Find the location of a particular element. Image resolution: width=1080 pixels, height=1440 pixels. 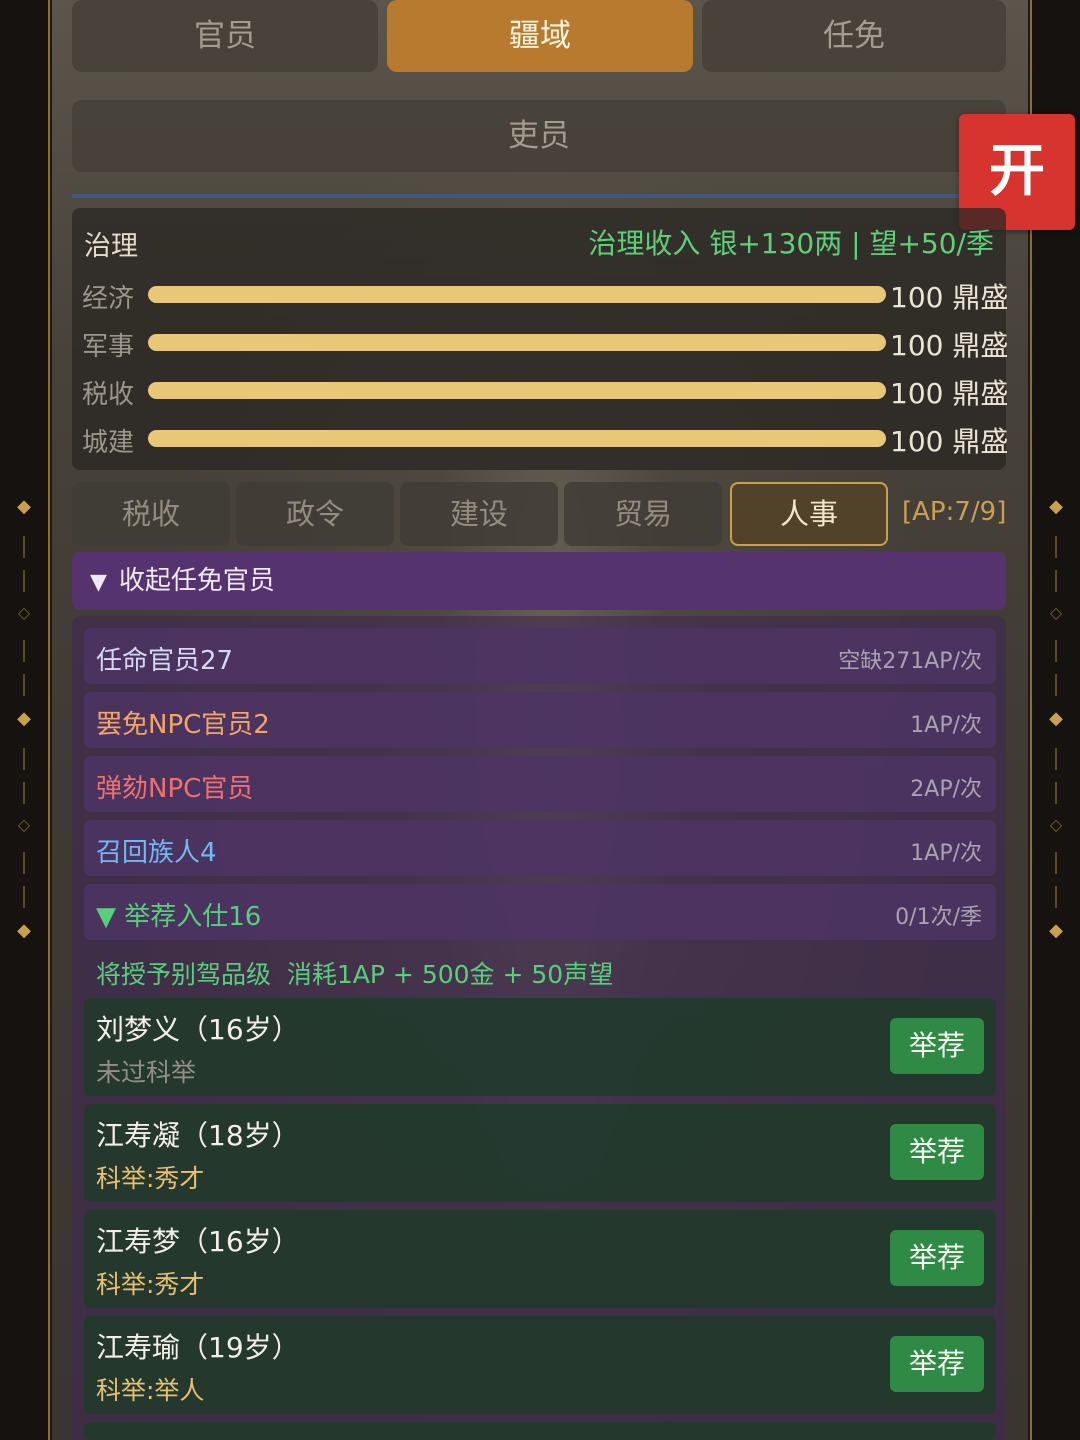

candidate-row: 刘梦义（16岁） 未过科举 举荐 is located at coordinates (540, 1047).